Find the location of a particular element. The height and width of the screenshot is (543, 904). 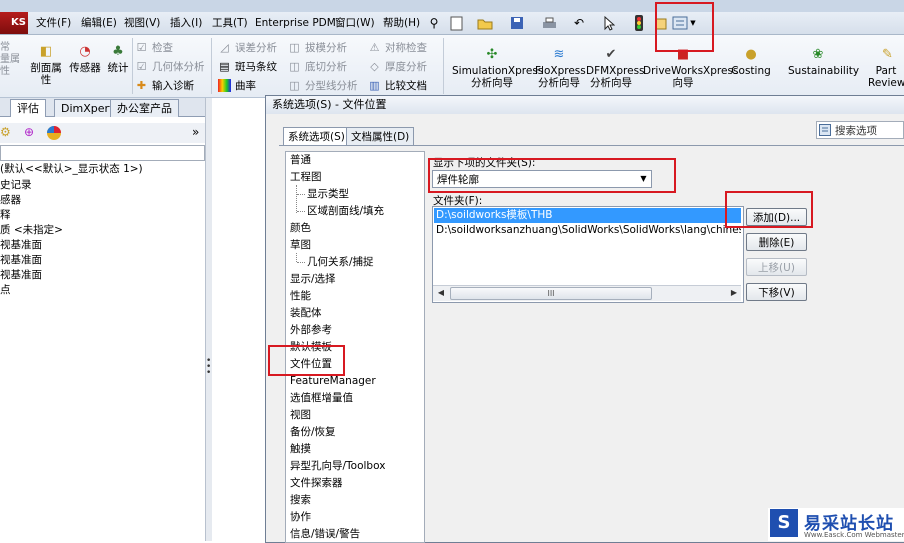

tree-item-history: 史记录 is located at coordinates (16, 185).